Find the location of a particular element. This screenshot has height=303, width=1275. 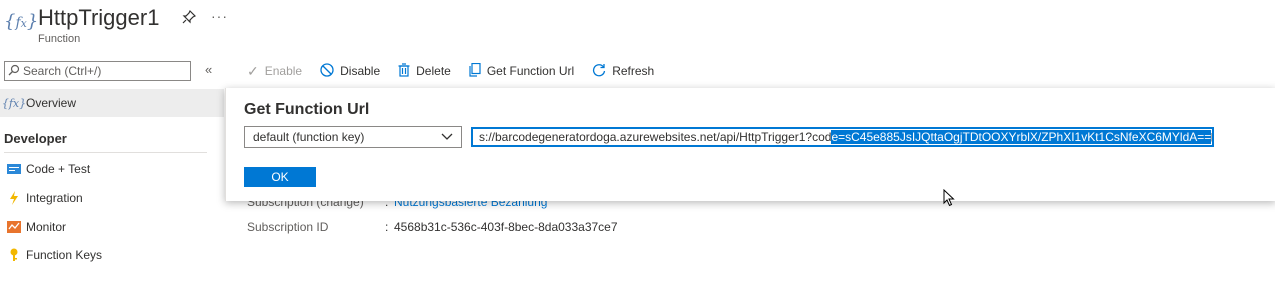

more-options-icon: ··· is located at coordinates (219, 16).